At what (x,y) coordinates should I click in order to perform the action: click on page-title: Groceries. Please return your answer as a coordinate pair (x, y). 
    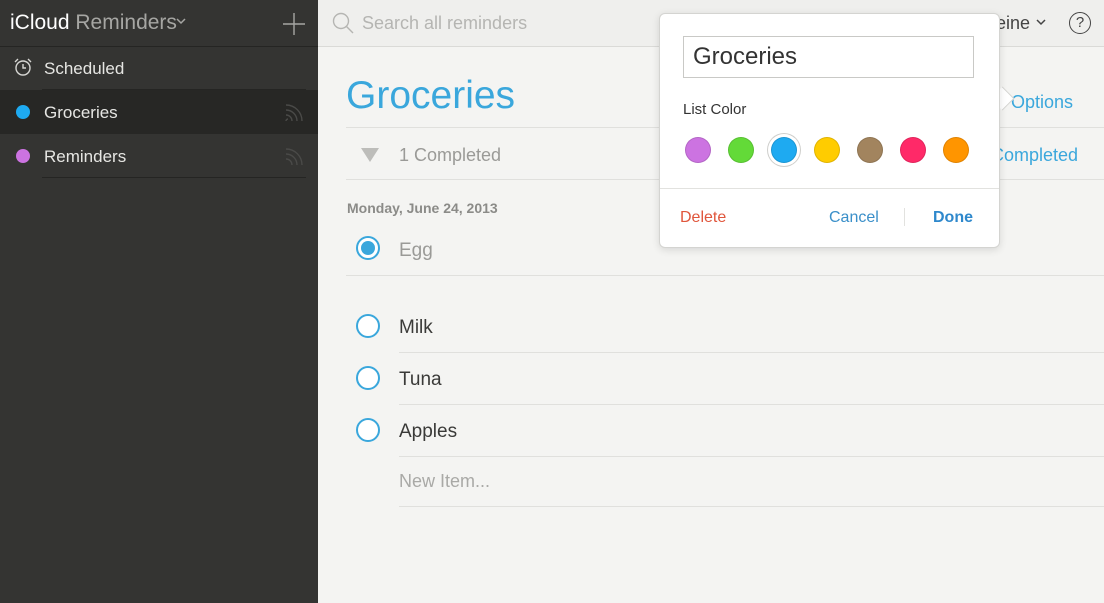
    Looking at the image, I should click on (431, 95).